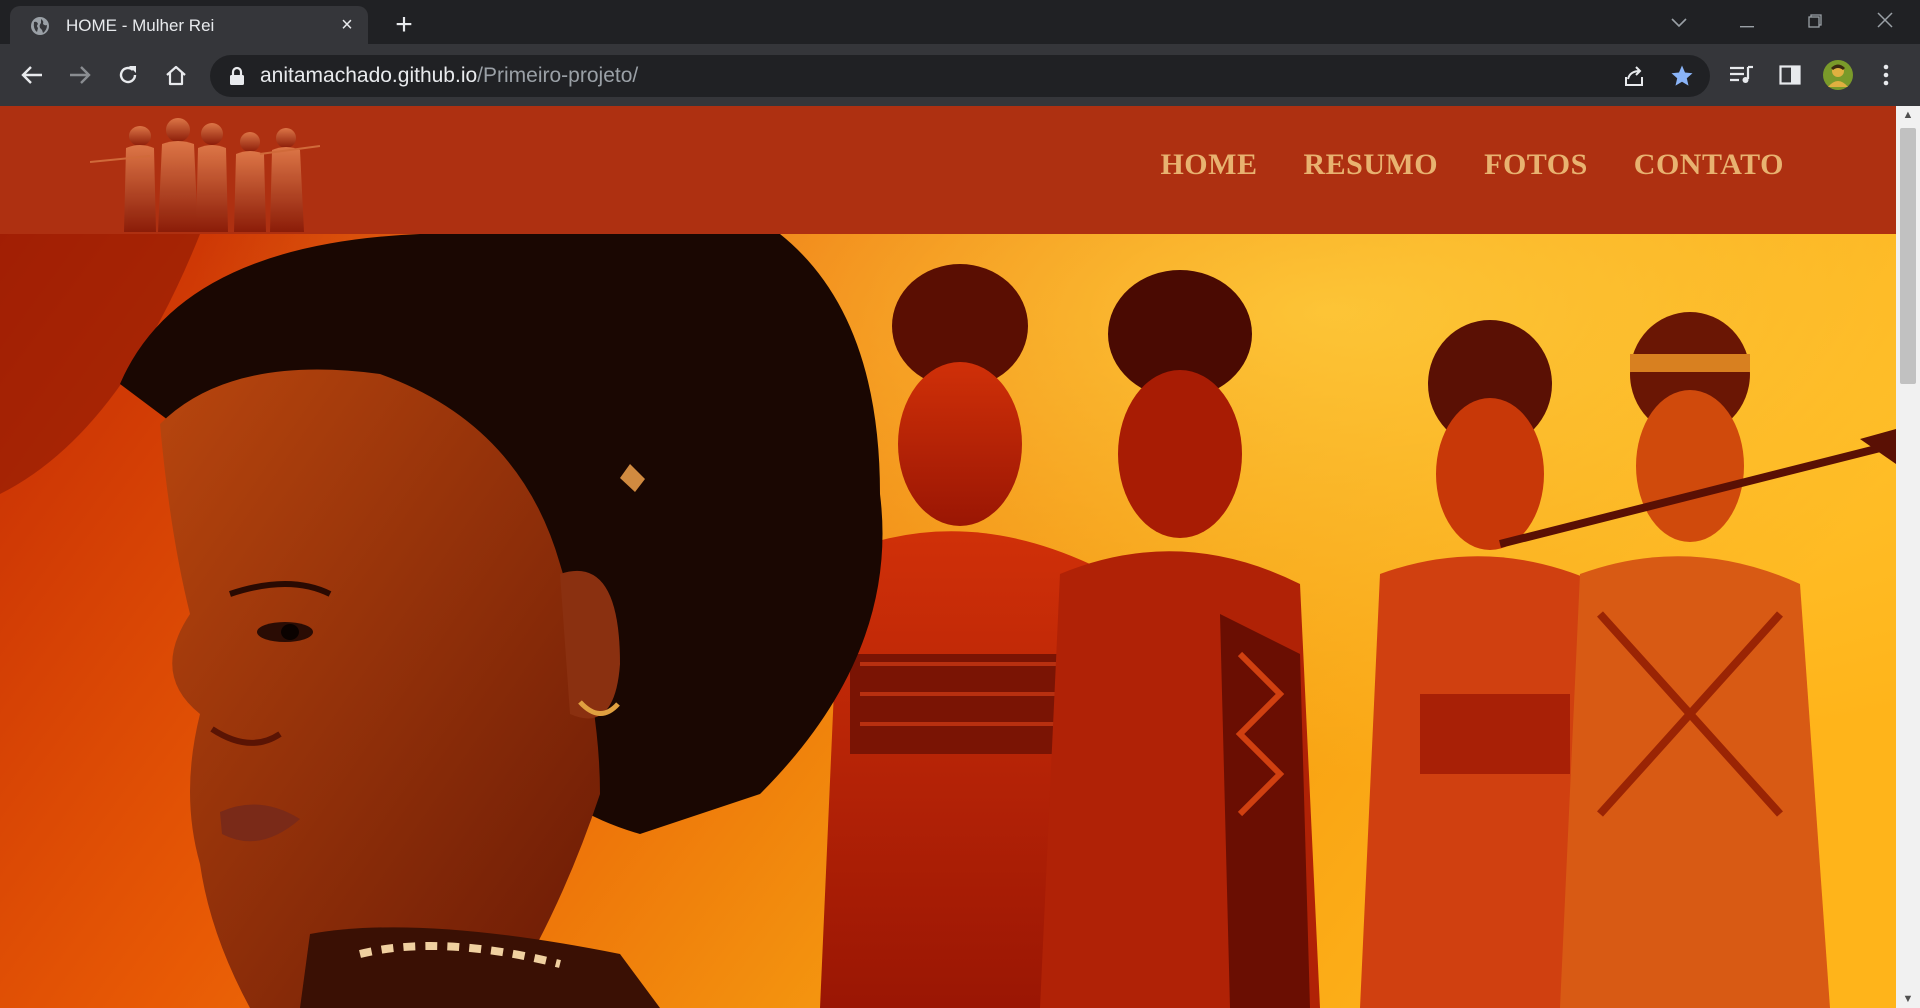  I want to click on close-window-icon, so click(1885, 23).